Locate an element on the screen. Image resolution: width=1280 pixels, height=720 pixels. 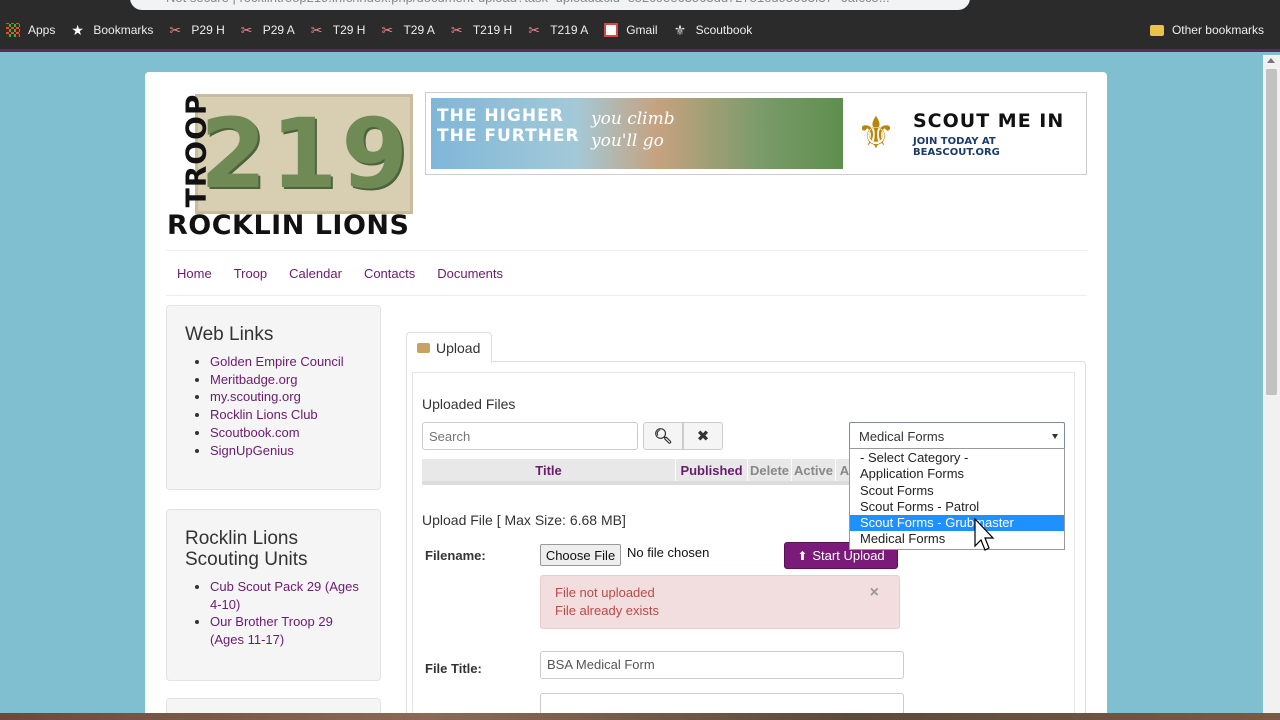
bookmark-gmail: Gmail is located at coordinates (631, 29).